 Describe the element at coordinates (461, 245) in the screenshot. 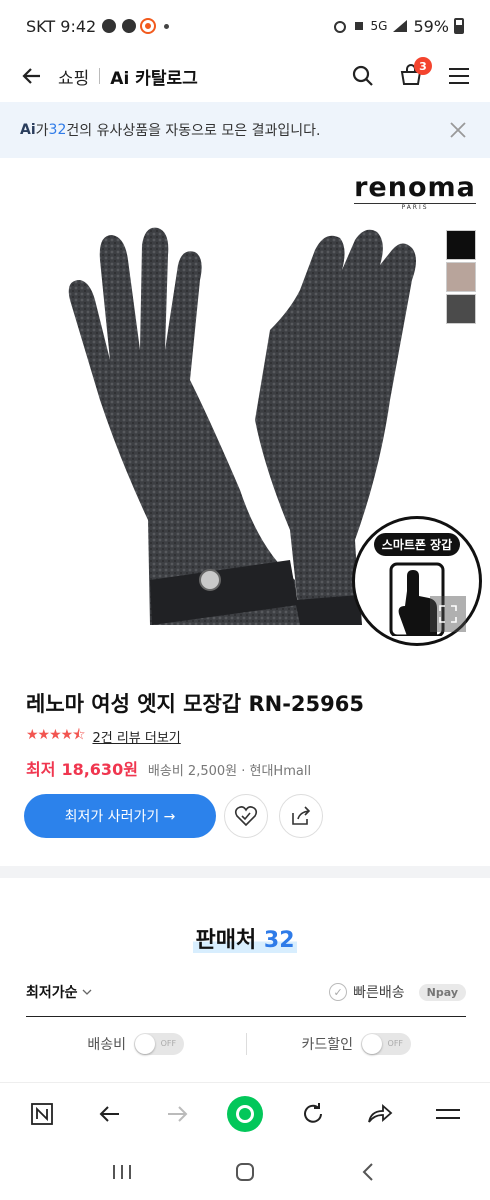

I see `swatch-black` at that location.